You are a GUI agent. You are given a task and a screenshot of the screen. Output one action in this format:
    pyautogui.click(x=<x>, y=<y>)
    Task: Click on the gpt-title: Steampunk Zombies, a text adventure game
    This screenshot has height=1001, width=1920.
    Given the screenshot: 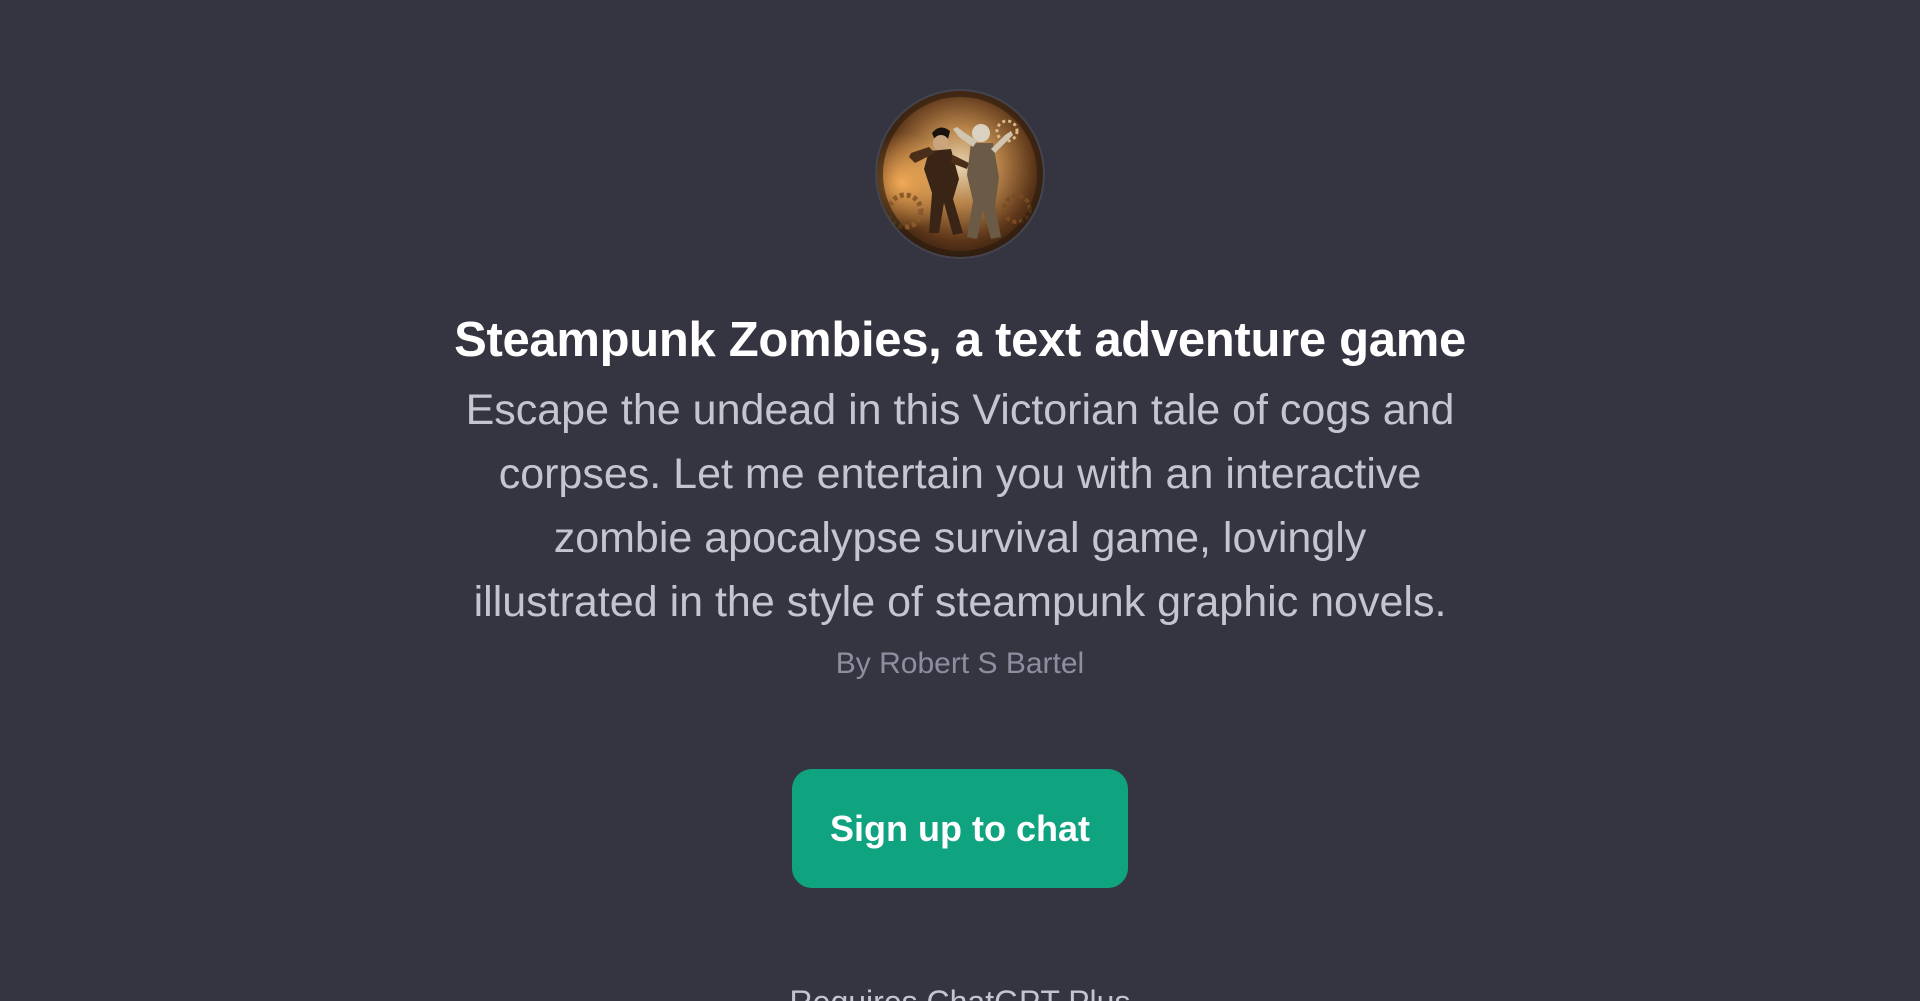 What is the action you would take?
    pyautogui.click(x=960, y=340)
    